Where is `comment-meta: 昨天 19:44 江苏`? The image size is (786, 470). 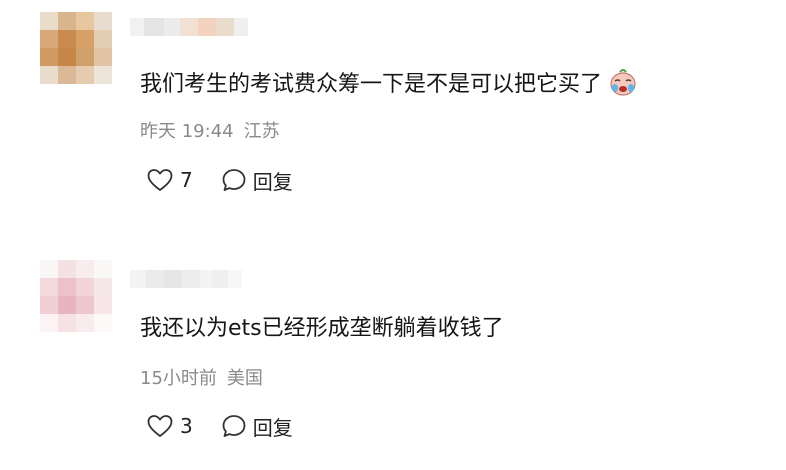
comment-meta: 昨天 19:44 江苏 is located at coordinates (210, 132).